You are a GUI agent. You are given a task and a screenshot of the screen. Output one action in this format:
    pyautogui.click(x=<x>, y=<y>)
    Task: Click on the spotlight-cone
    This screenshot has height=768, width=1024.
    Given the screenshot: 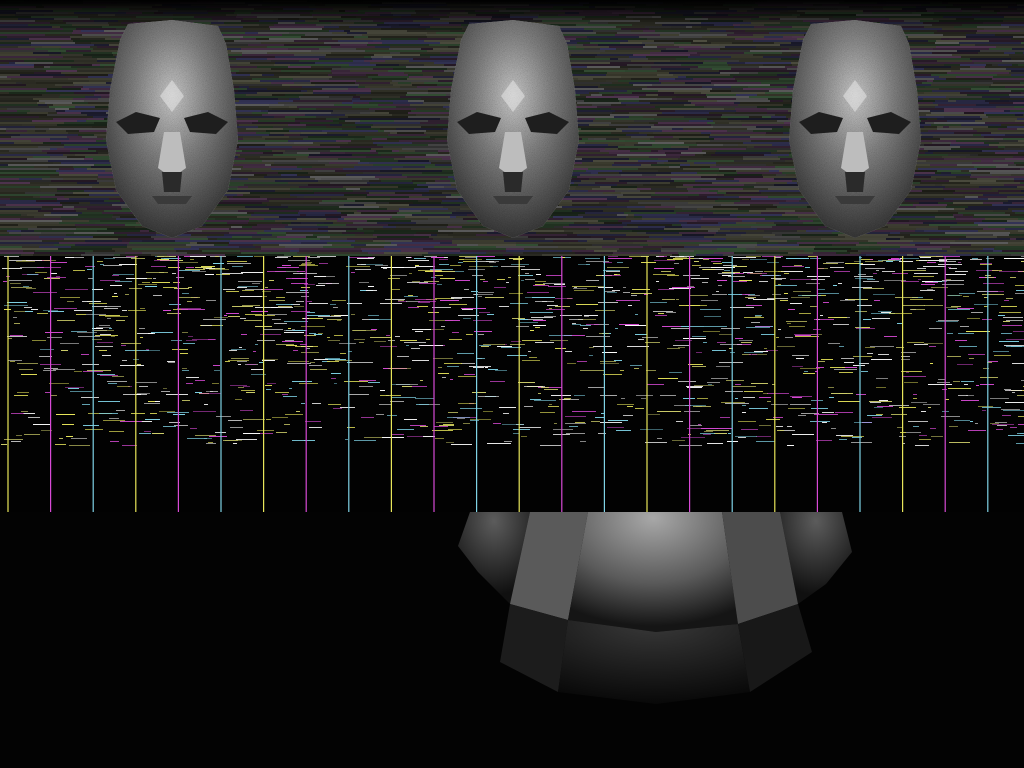 What is the action you would take?
    pyautogui.click(x=655, y=608)
    